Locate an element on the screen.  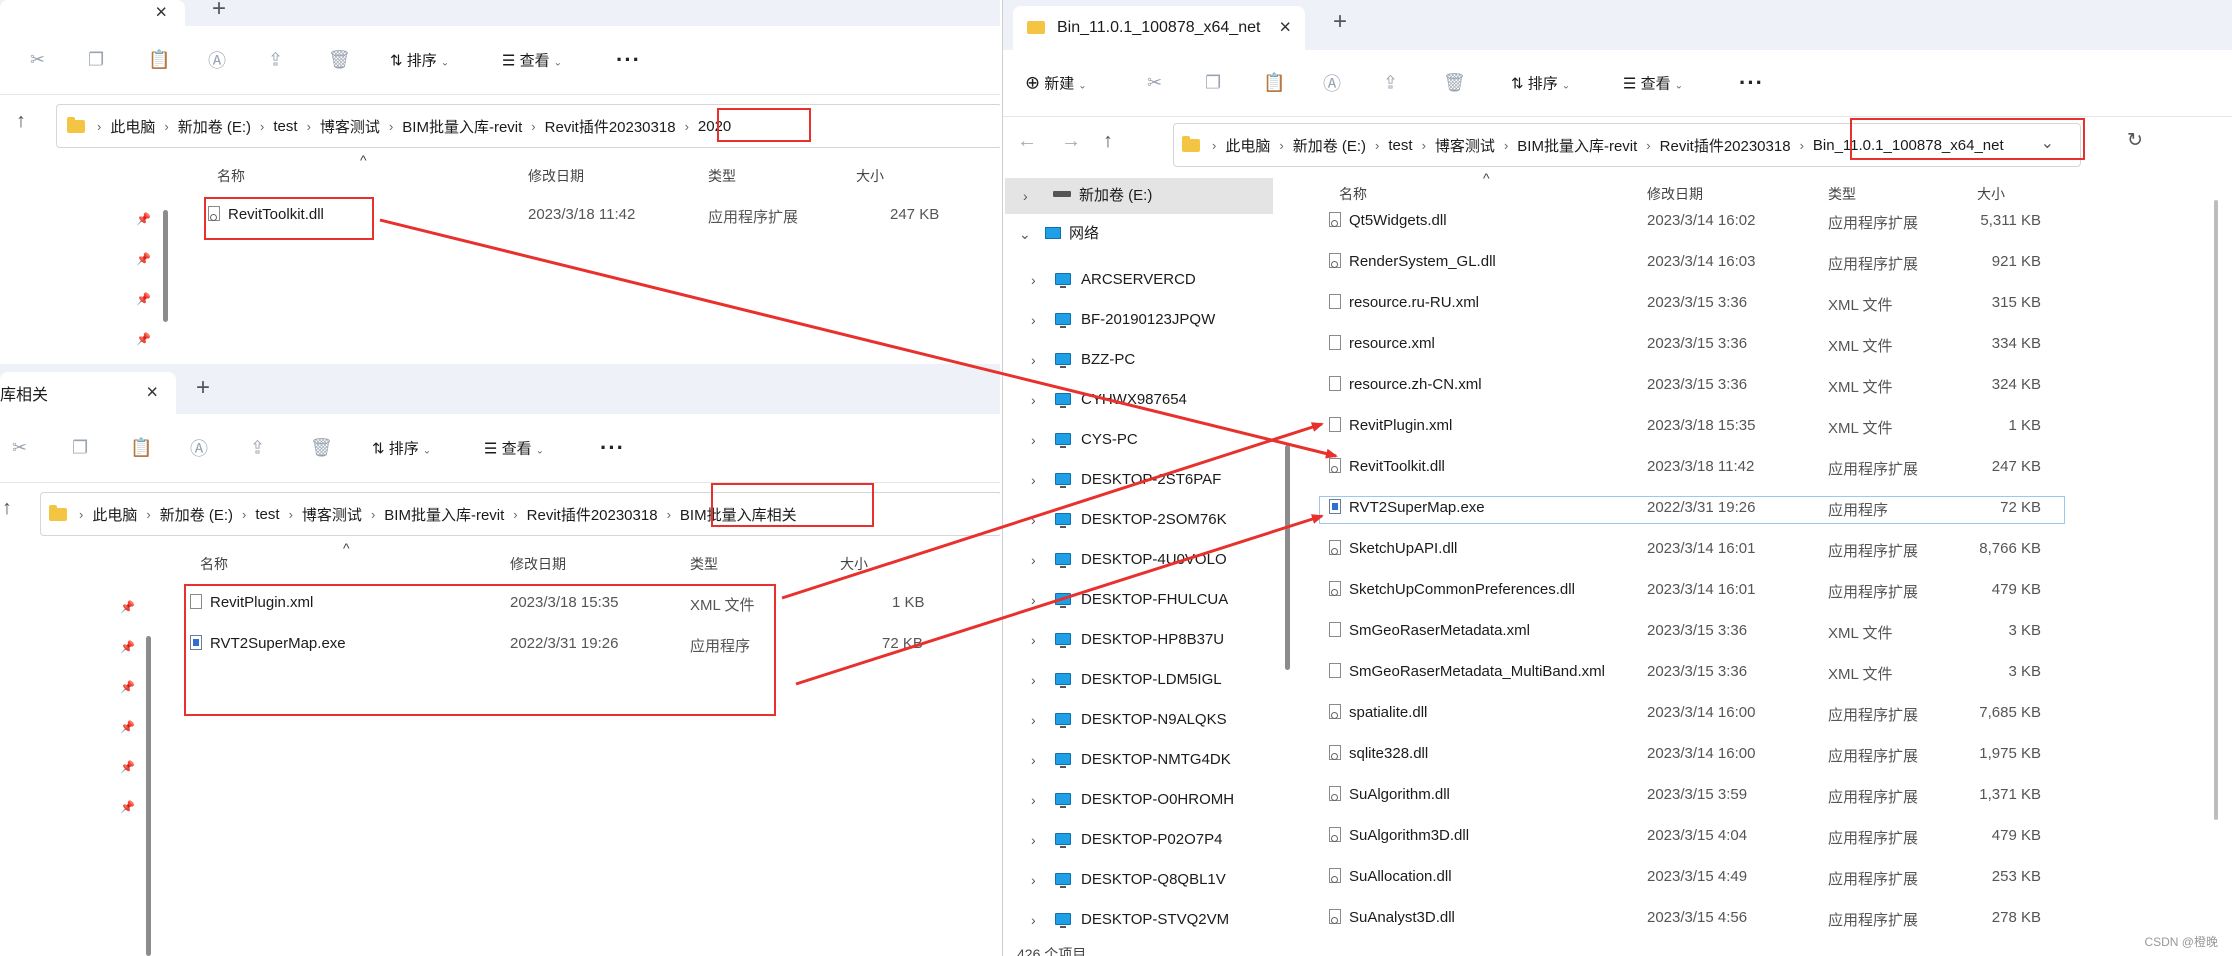
new-button: ⊕ 新建 ⌄ is located at coordinates (1056, 83).